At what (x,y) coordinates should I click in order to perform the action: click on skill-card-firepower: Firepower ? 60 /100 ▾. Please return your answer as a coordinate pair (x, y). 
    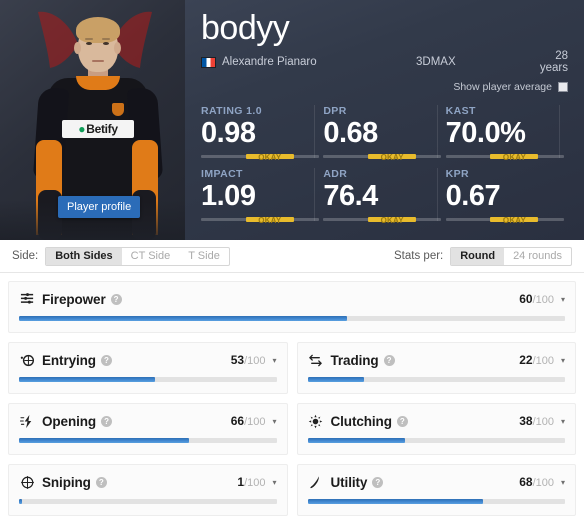
    Looking at the image, I should click on (292, 307).